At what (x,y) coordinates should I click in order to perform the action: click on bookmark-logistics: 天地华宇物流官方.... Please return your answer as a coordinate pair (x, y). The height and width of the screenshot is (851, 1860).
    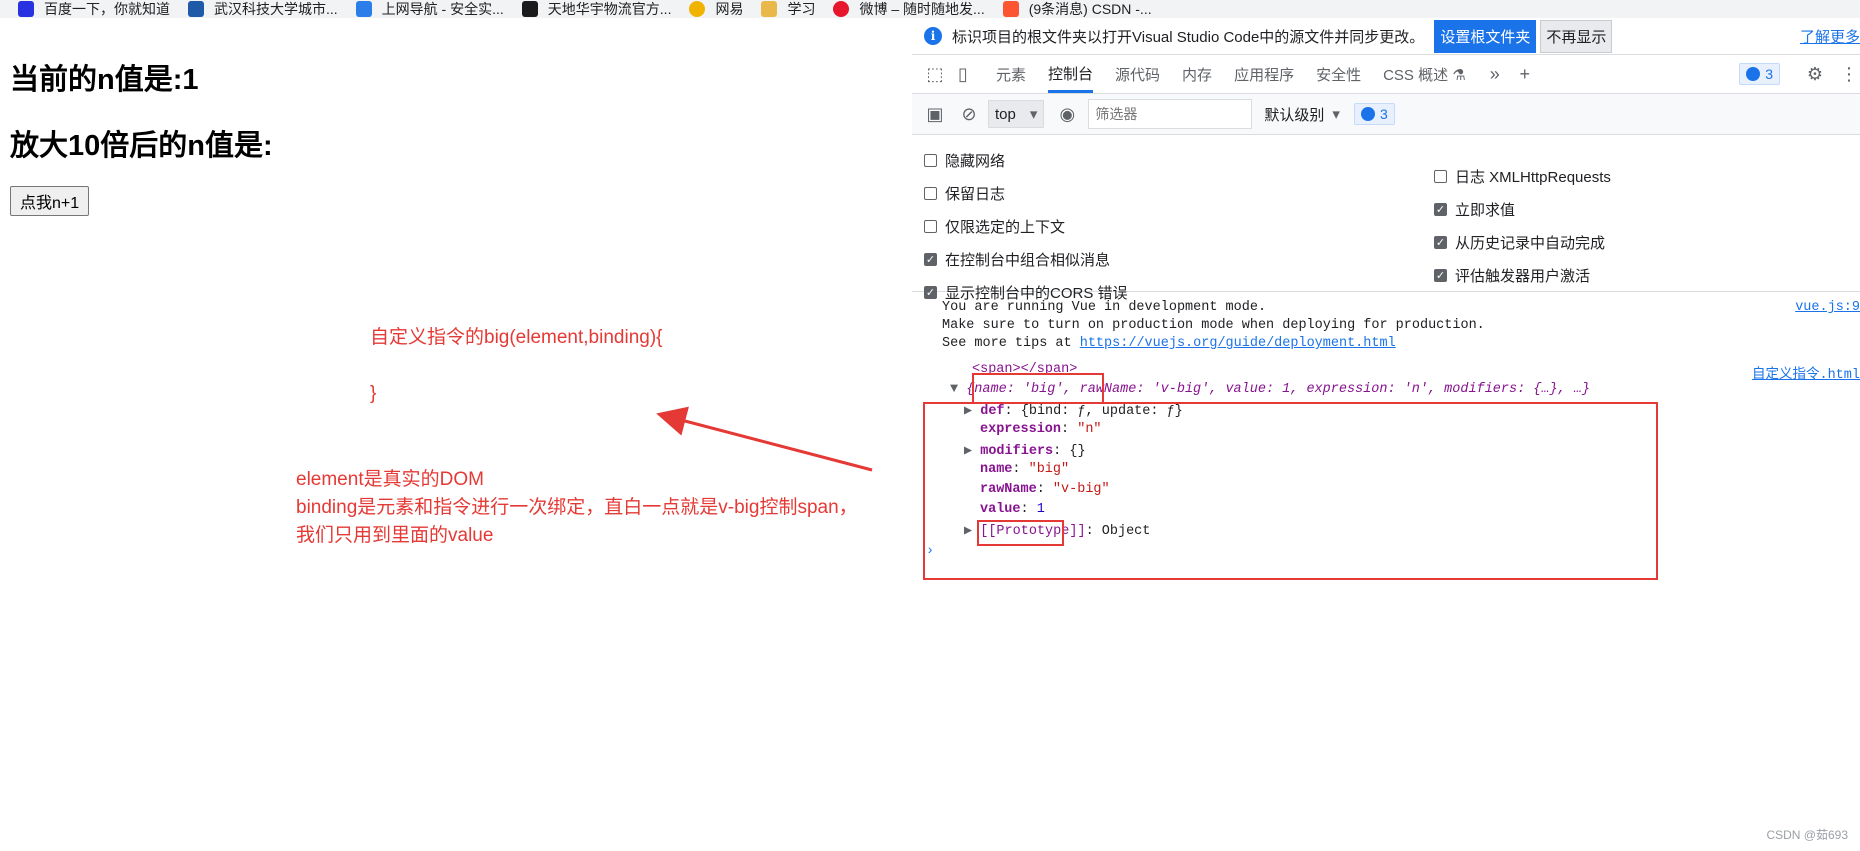
    Looking at the image, I should click on (596, 9).